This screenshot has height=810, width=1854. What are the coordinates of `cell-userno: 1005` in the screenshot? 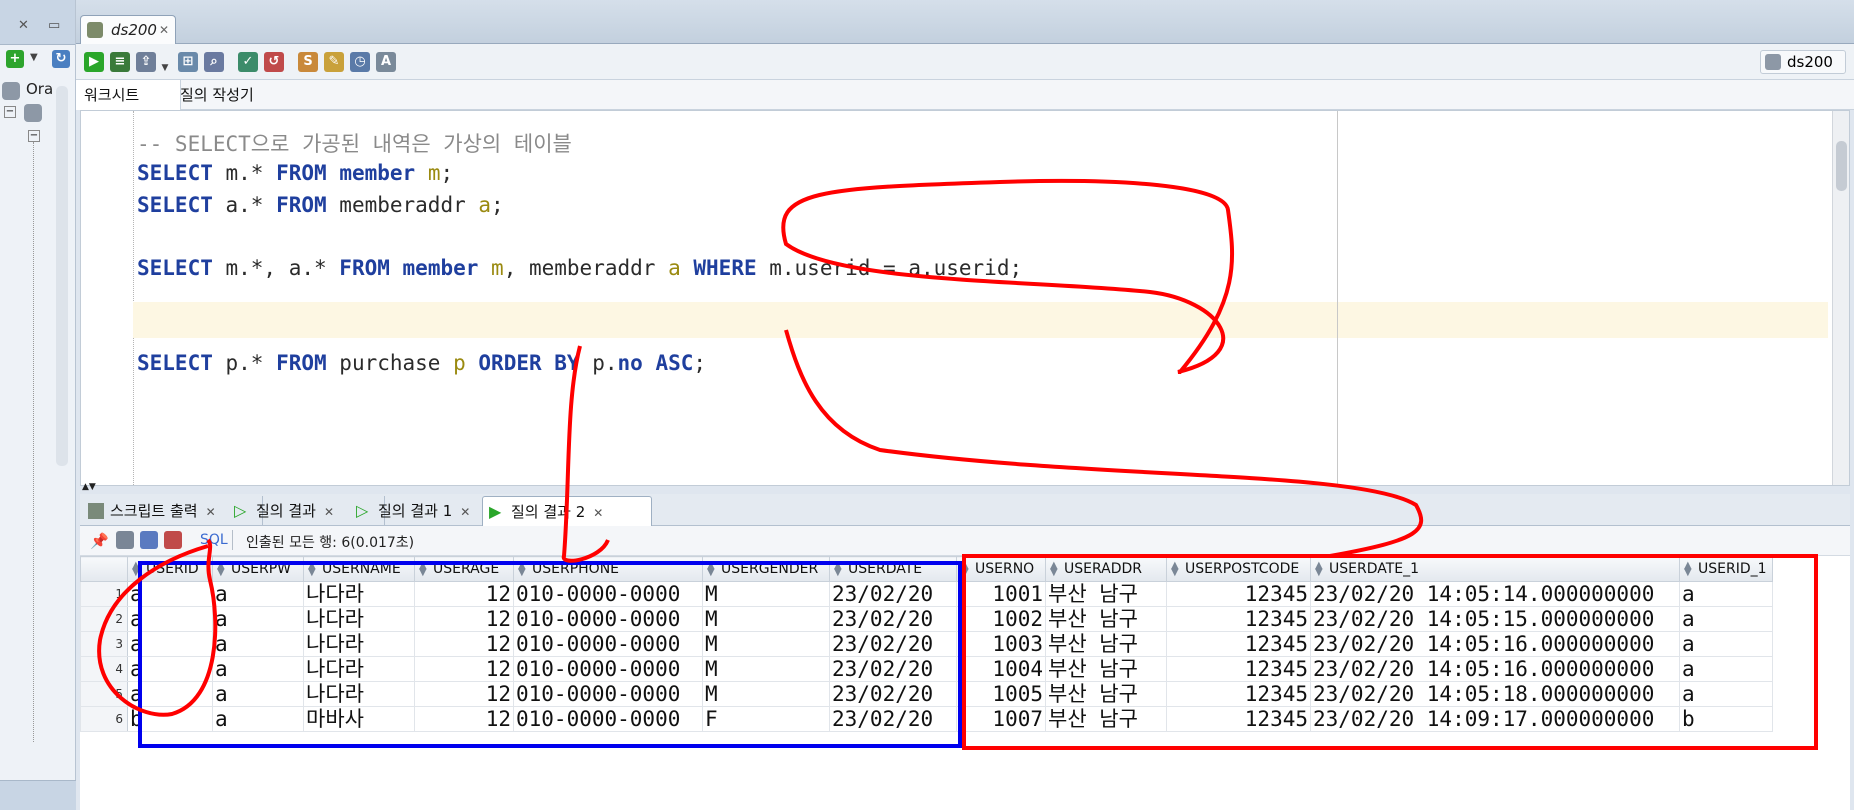 It's located at (1001, 694).